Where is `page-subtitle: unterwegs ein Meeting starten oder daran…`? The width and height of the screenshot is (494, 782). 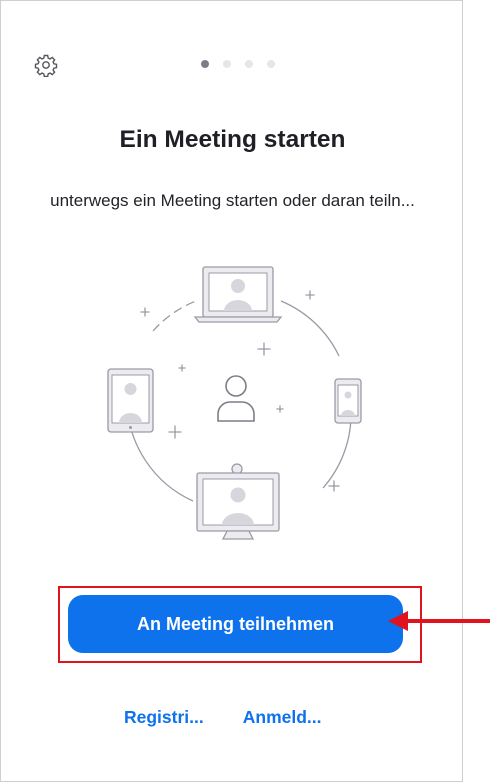
page-subtitle: unterwegs ein Meeting starten oder daran… is located at coordinates (232, 200).